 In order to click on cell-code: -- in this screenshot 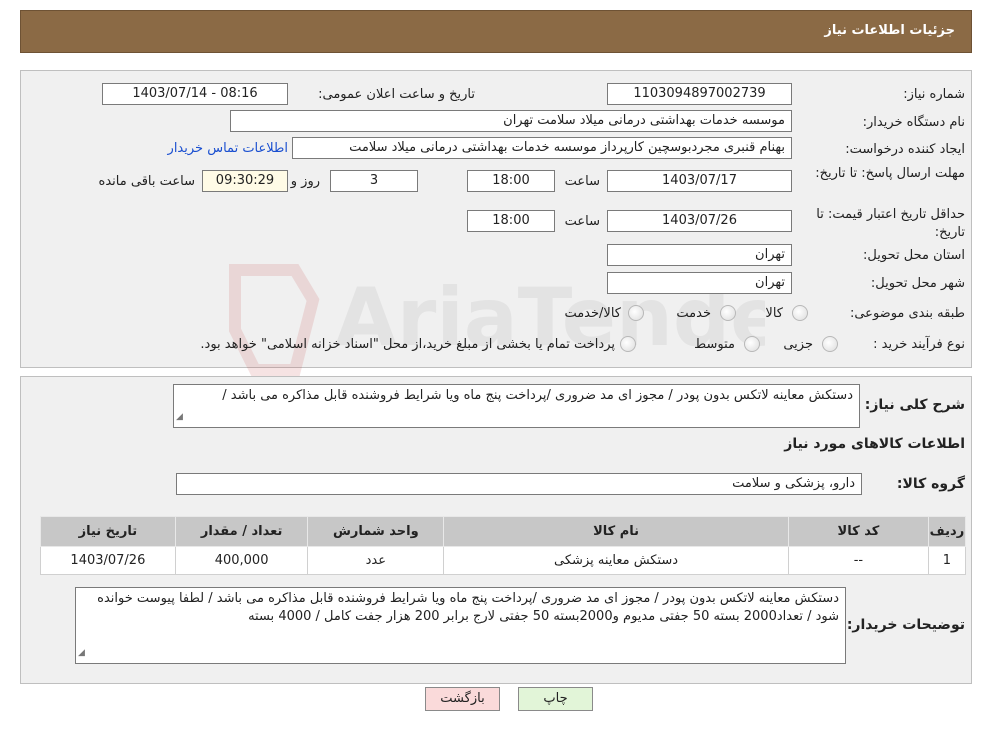, I will do `click(858, 560)`.